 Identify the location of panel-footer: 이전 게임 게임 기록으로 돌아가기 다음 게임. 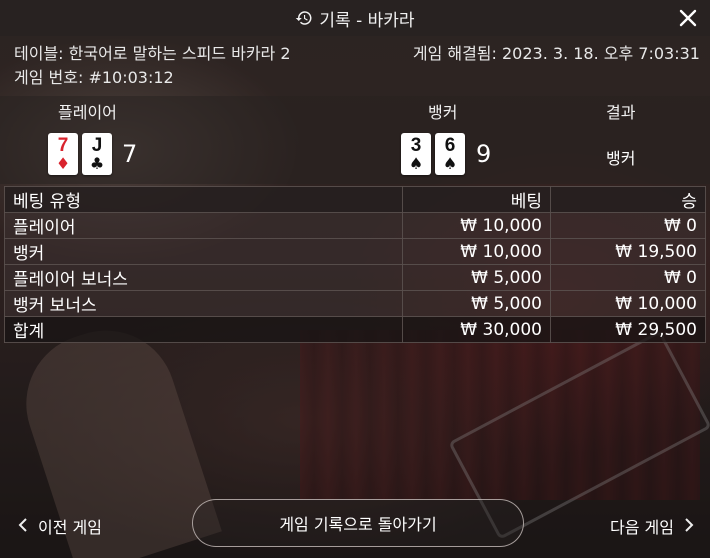
(355, 524).